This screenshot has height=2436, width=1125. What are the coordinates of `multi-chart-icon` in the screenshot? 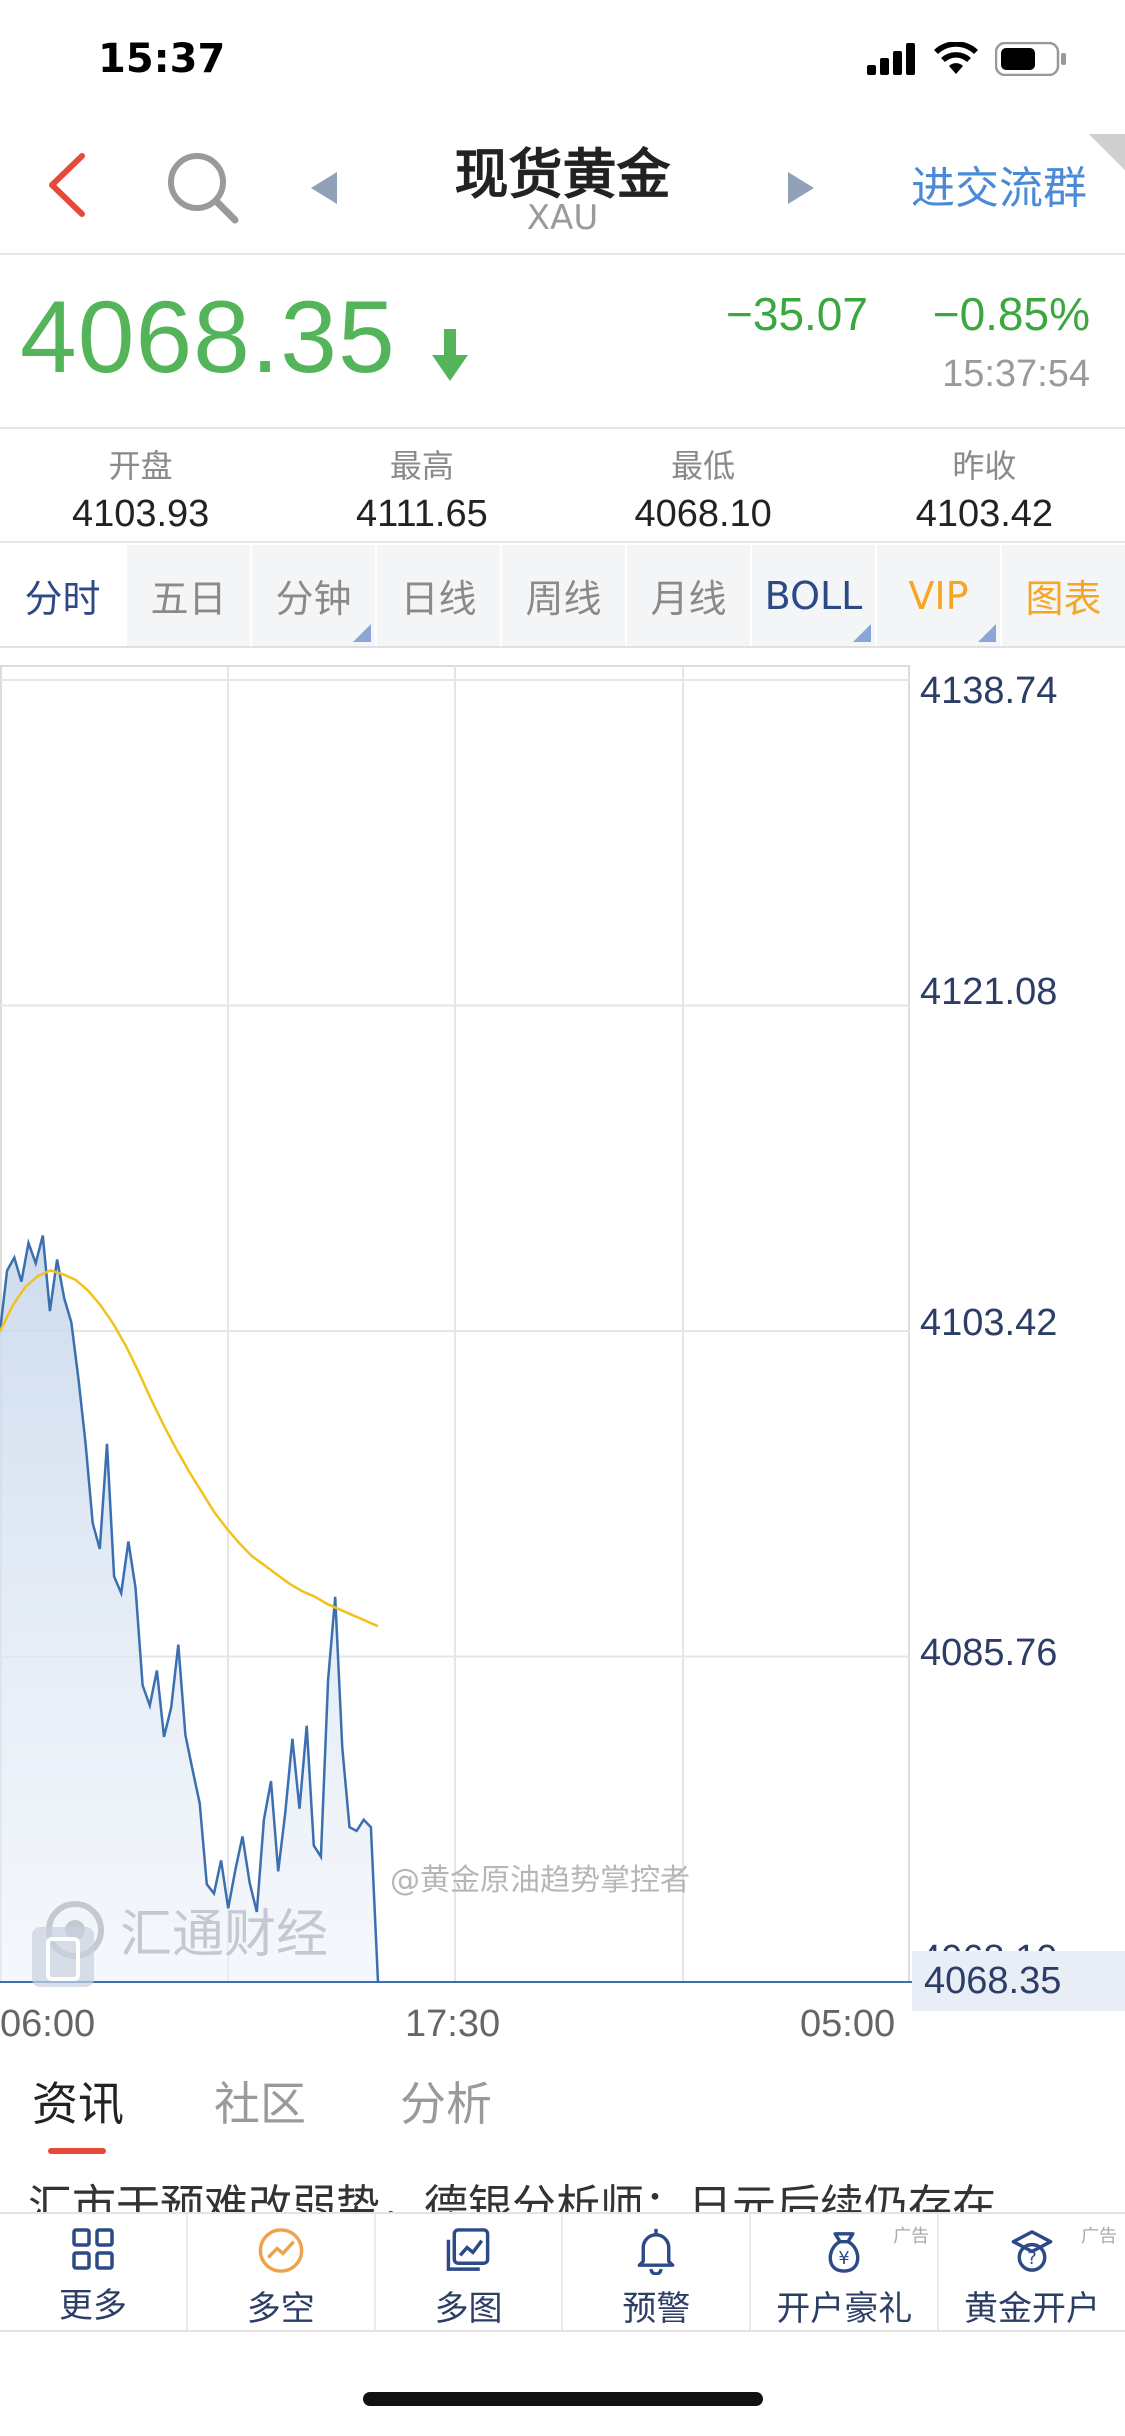 It's located at (467, 2249).